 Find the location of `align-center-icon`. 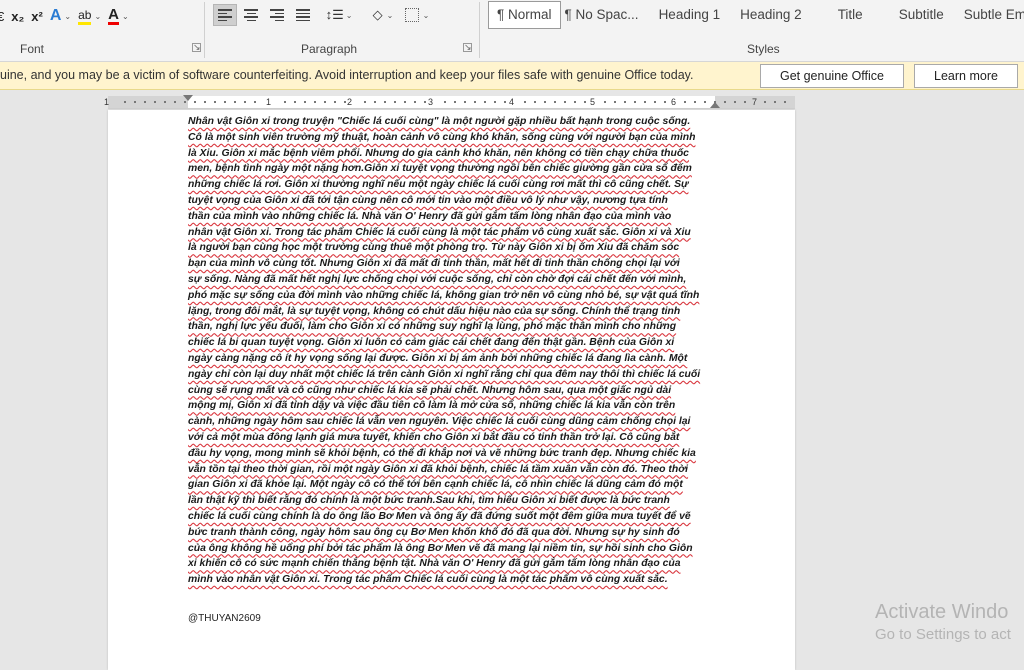

align-center-icon is located at coordinates (251, 15).